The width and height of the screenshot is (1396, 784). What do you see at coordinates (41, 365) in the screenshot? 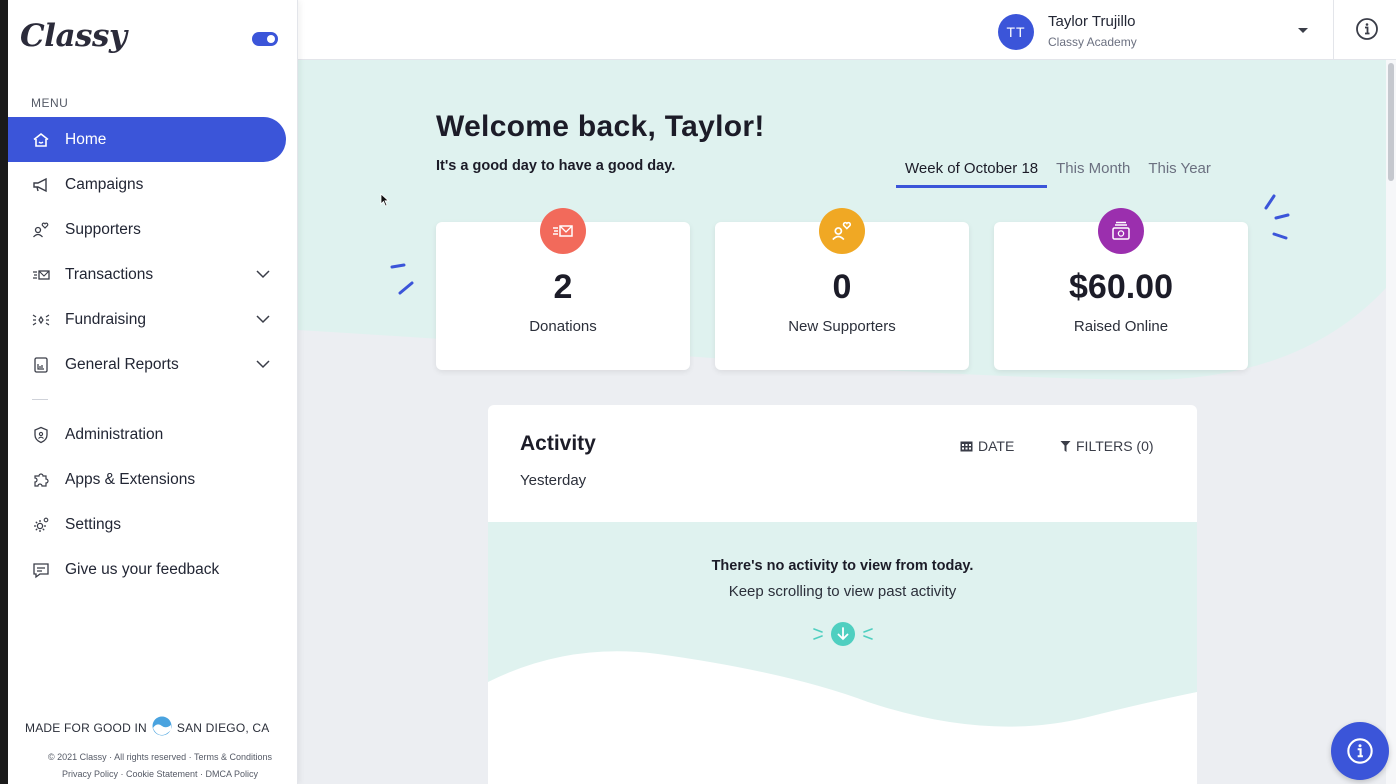
I see `report-icon` at bounding box center [41, 365].